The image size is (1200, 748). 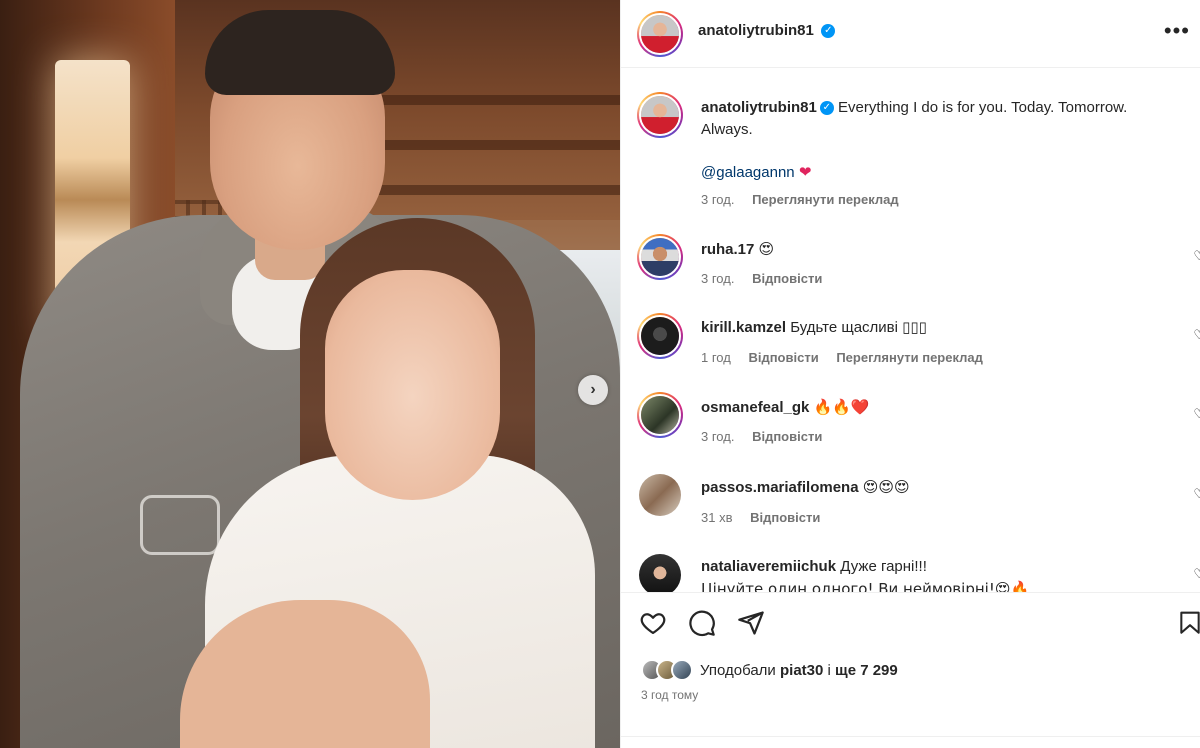 What do you see at coordinates (883, 566) in the screenshot?
I see `comment-text: Дуже гарні!!!` at bounding box center [883, 566].